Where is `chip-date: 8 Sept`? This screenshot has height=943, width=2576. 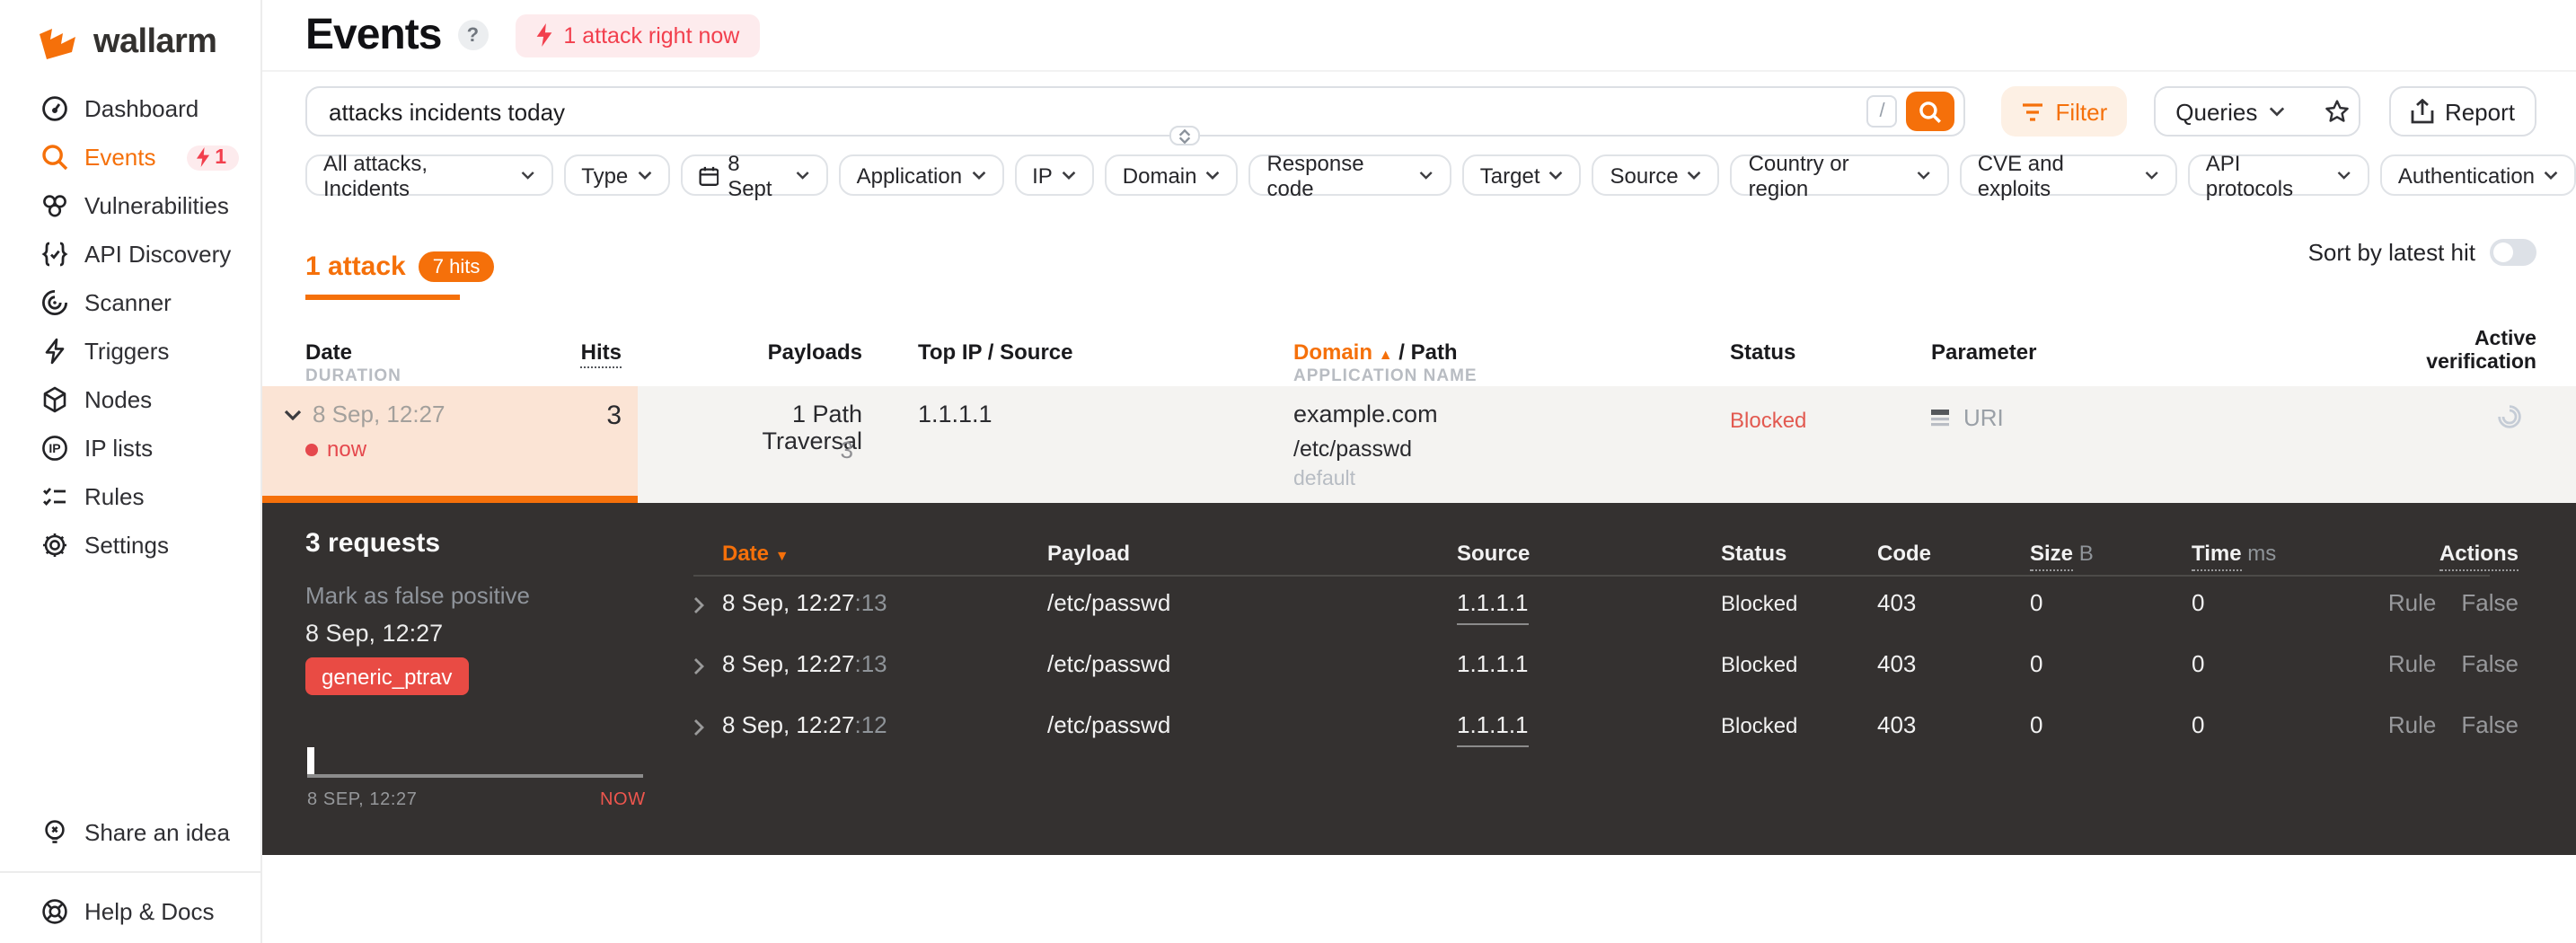
chip-date: 8 Sept is located at coordinates (754, 175).